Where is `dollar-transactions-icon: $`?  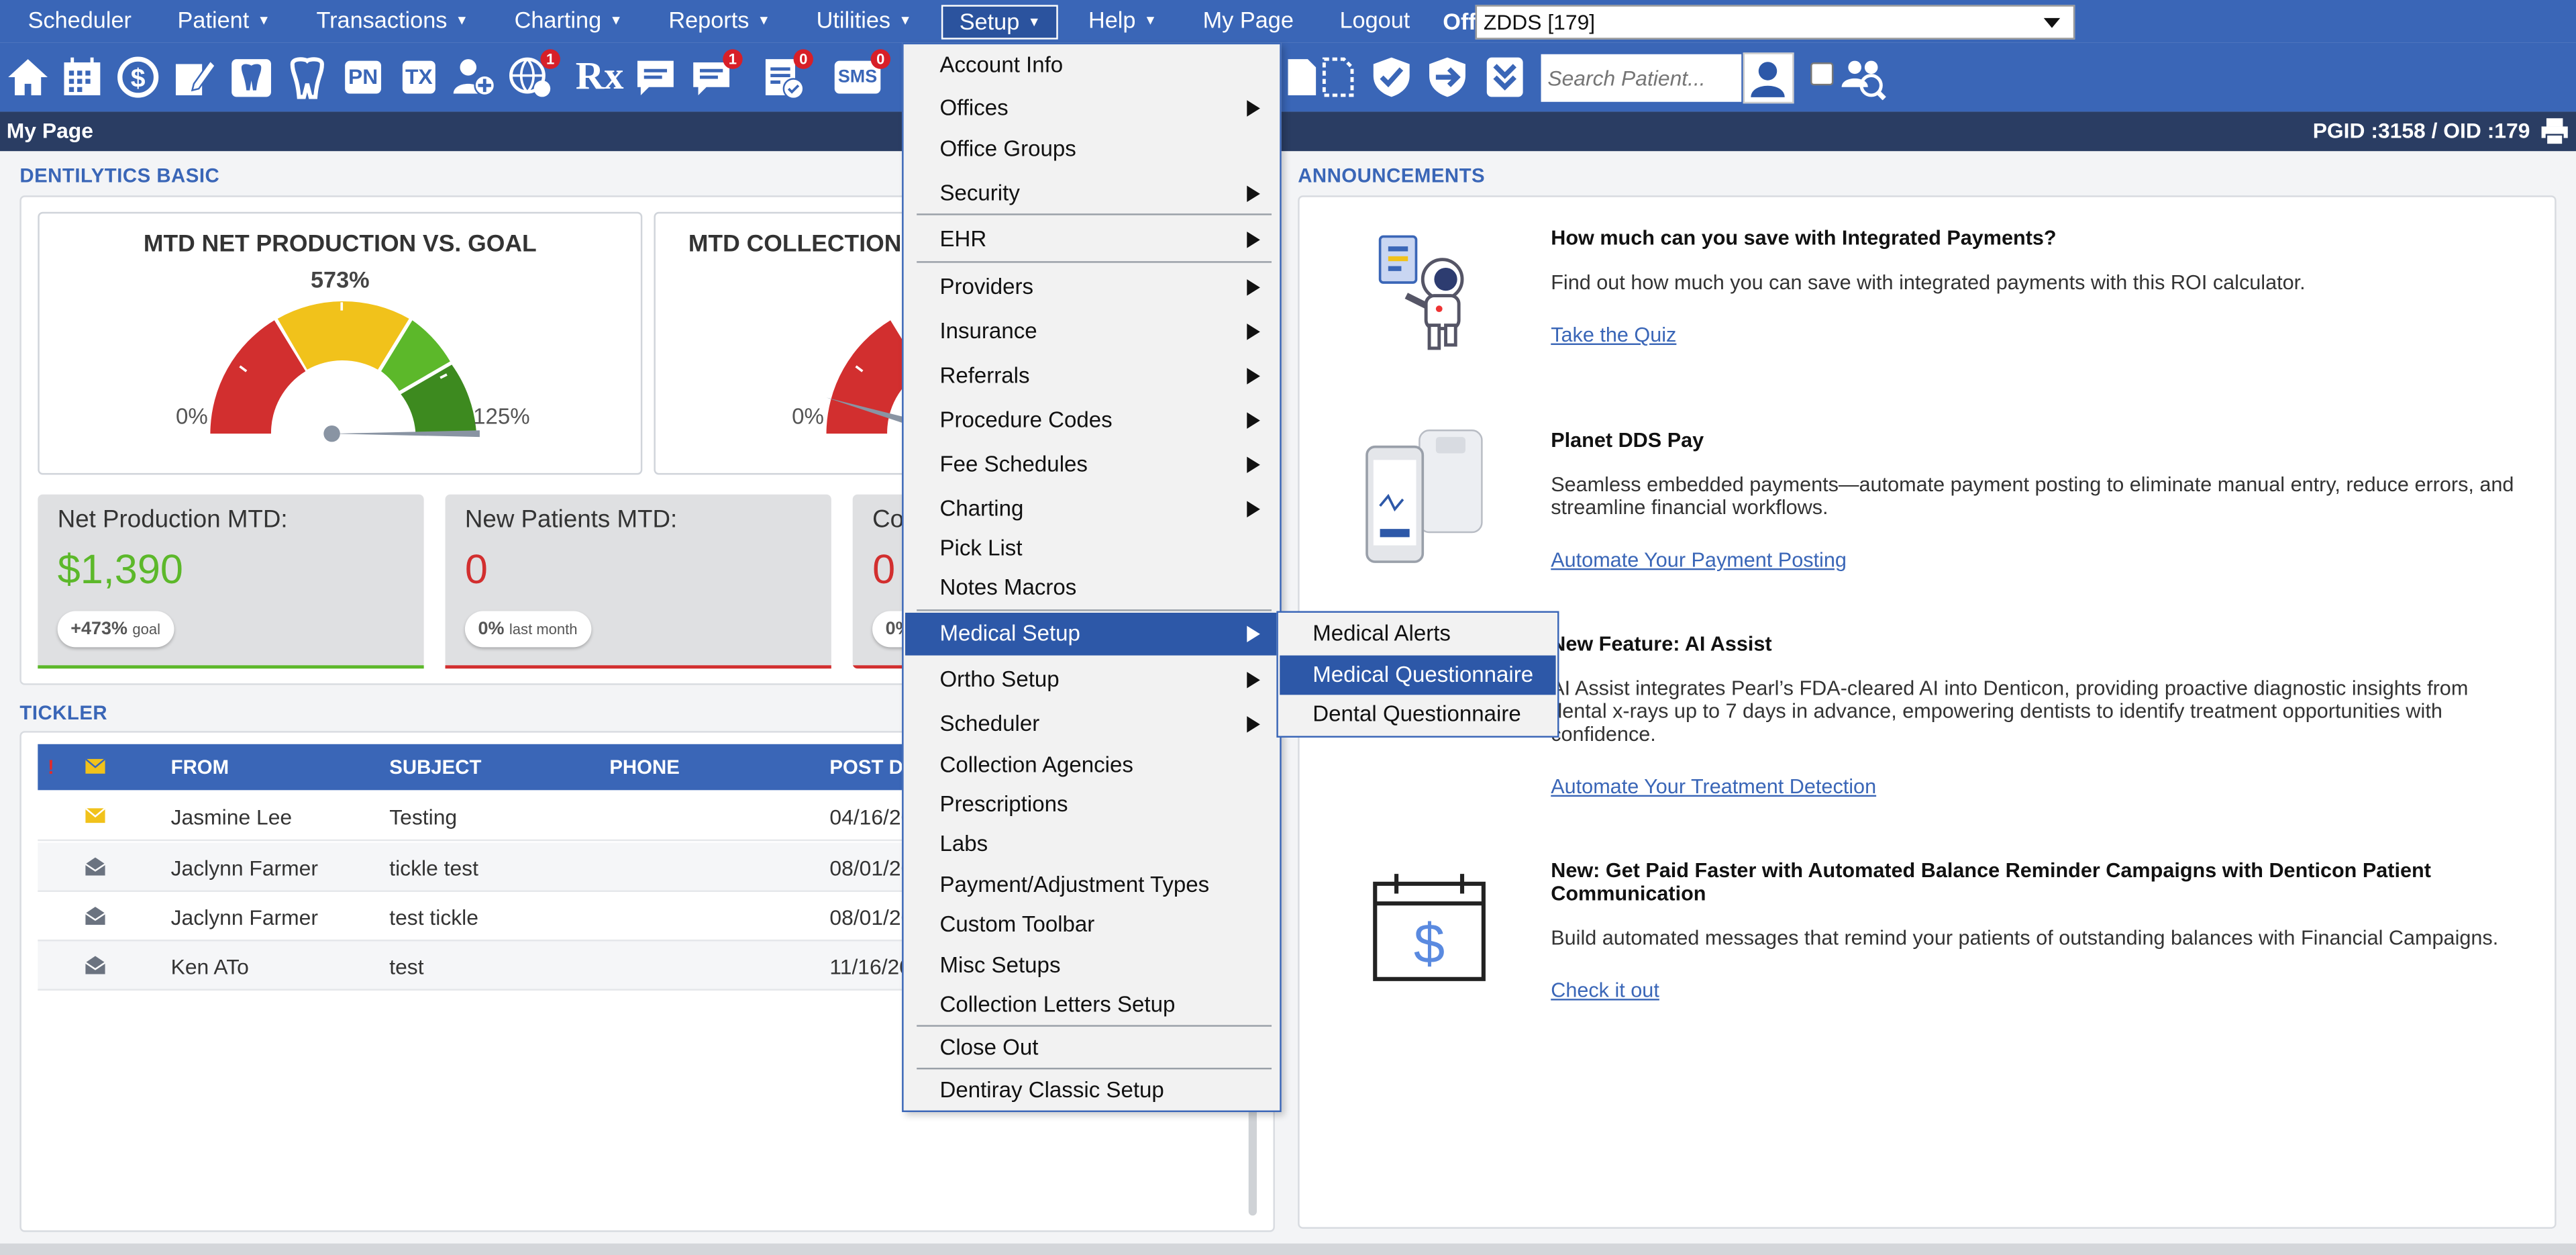 dollar-transactions-icon: $ is located at coordinates (138, 76).